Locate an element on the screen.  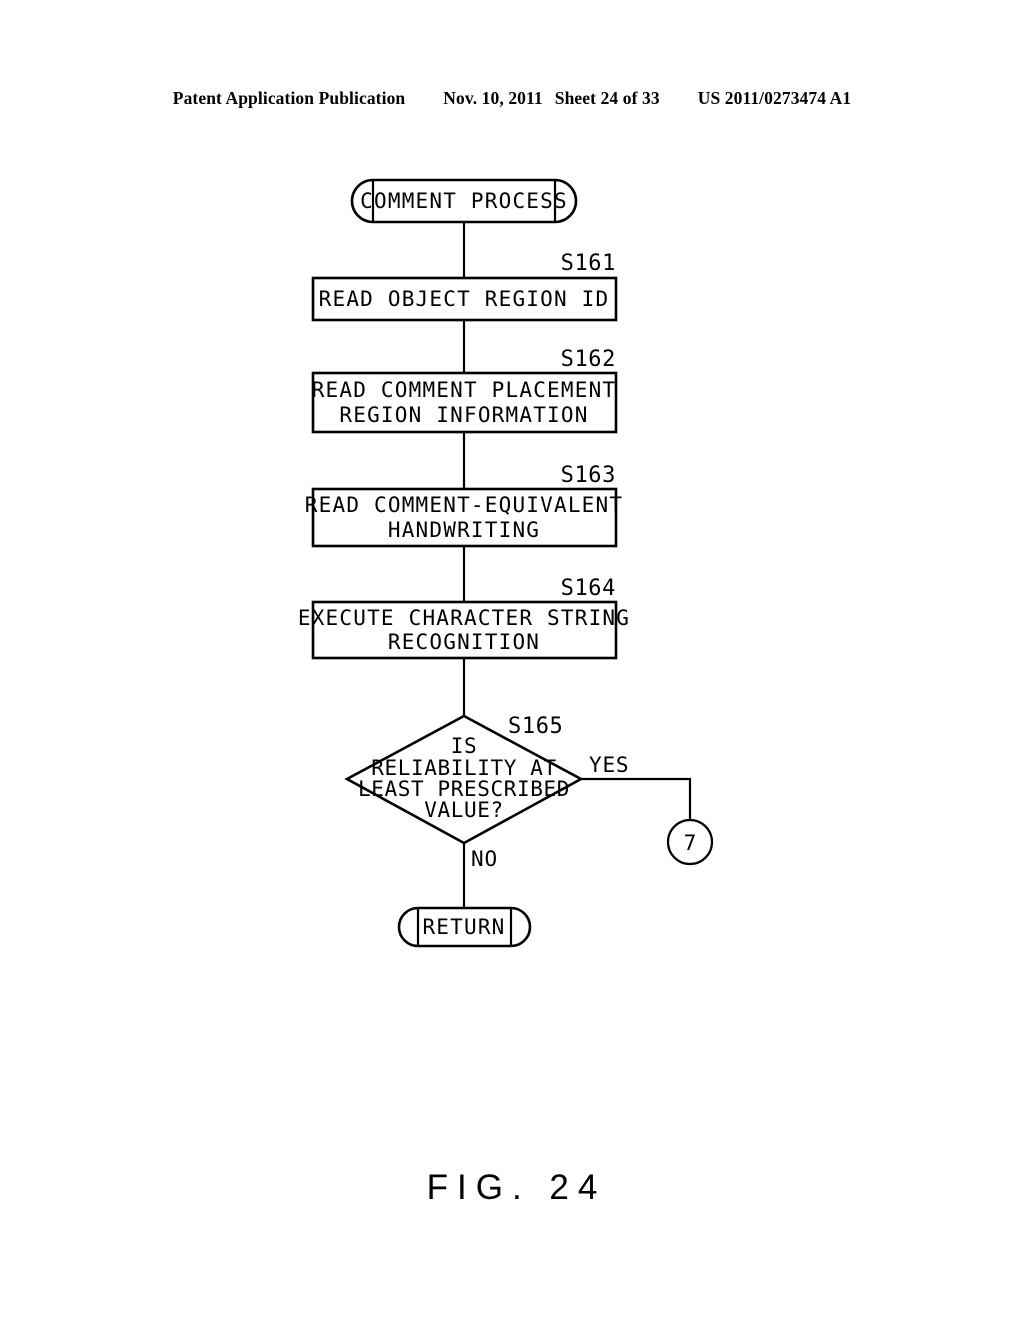
offpage-connector-label: 7 is located at coordinates (690, 843).